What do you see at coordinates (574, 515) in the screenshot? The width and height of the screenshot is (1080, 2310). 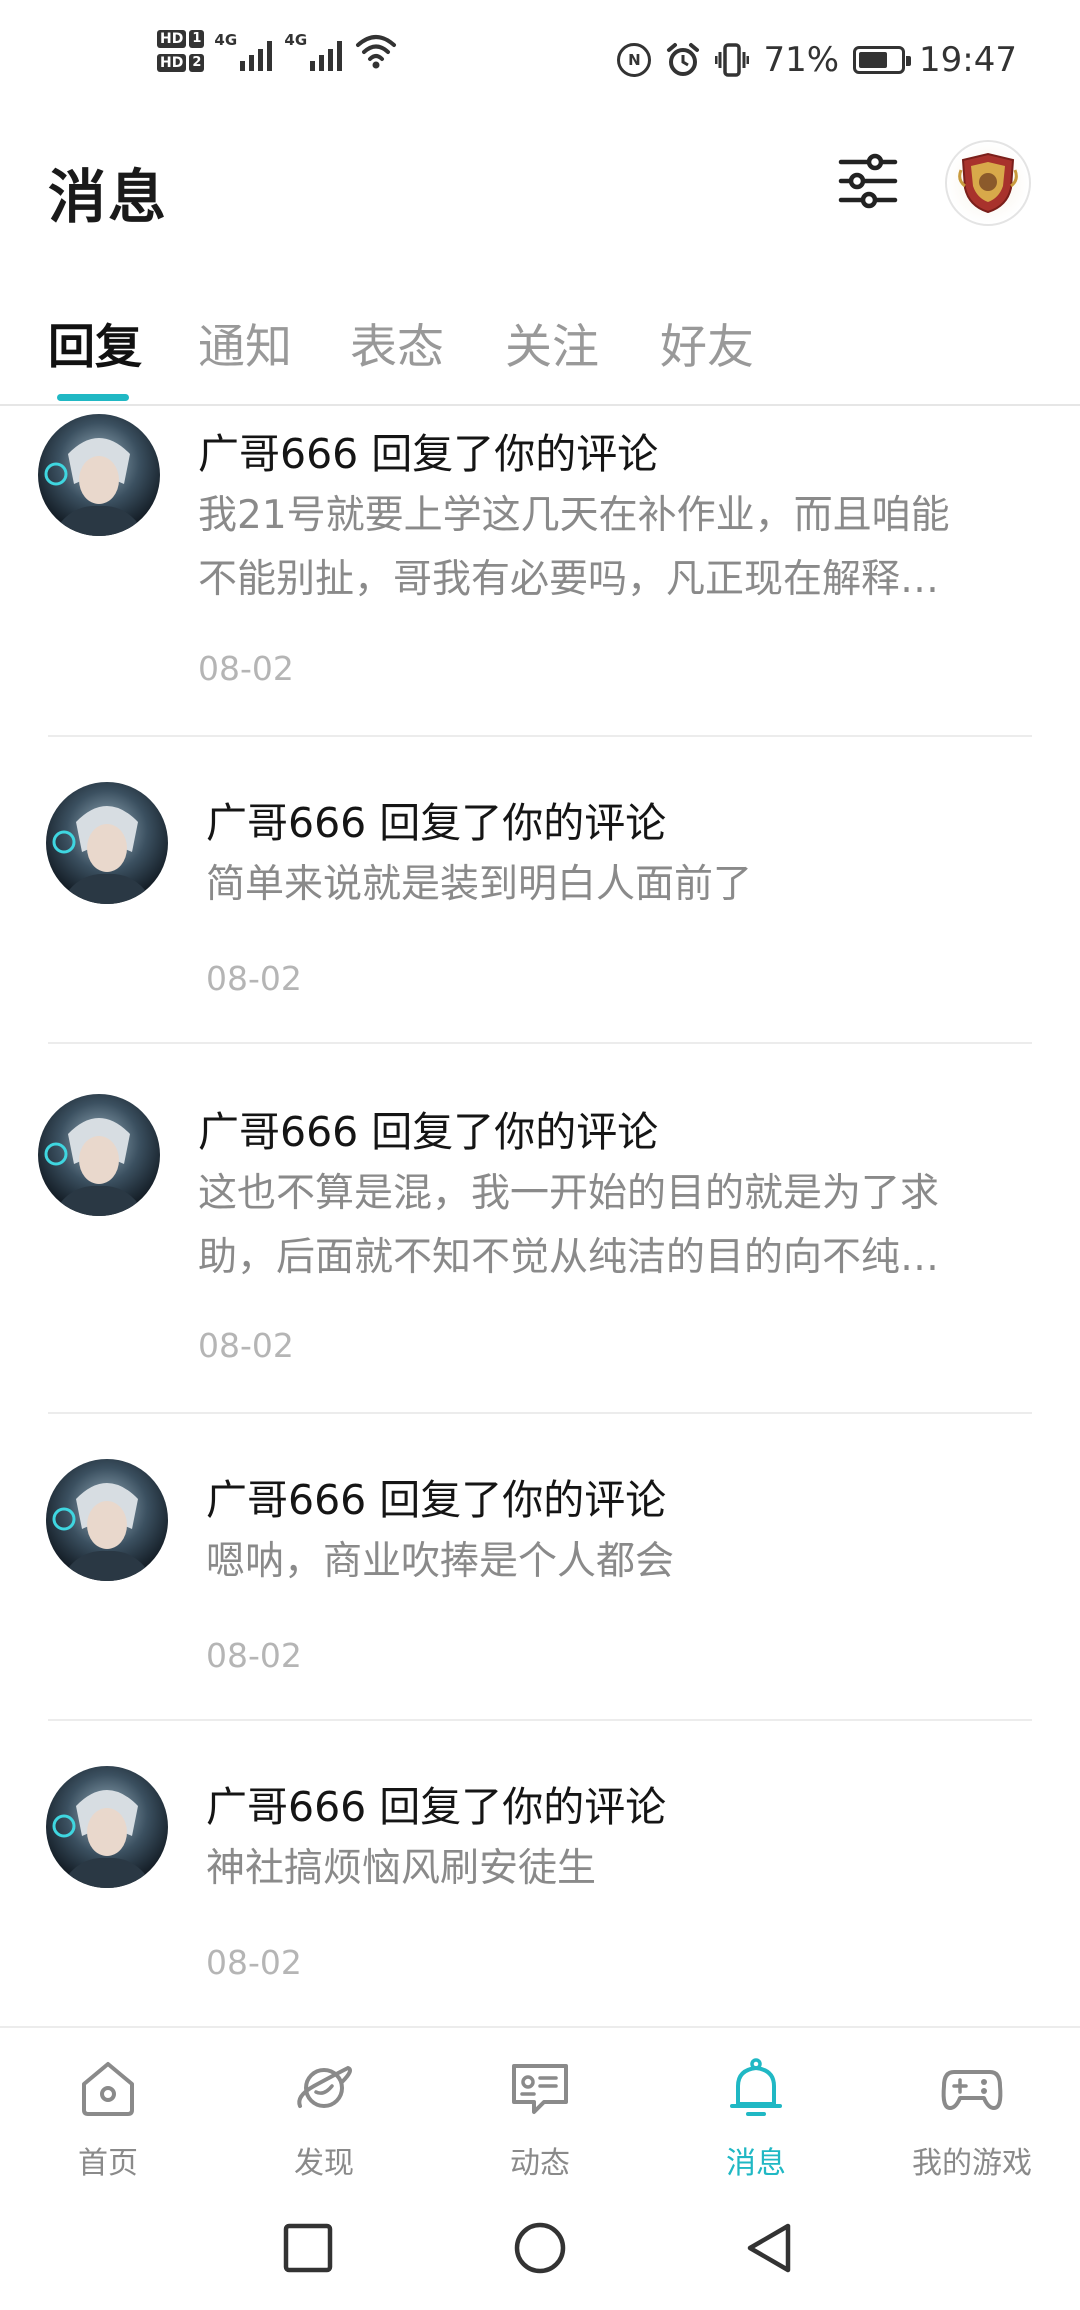 I see `message-body-line: 我21号就要上学这几天在补作业，而且咱能` at bounding box center [574, 515].